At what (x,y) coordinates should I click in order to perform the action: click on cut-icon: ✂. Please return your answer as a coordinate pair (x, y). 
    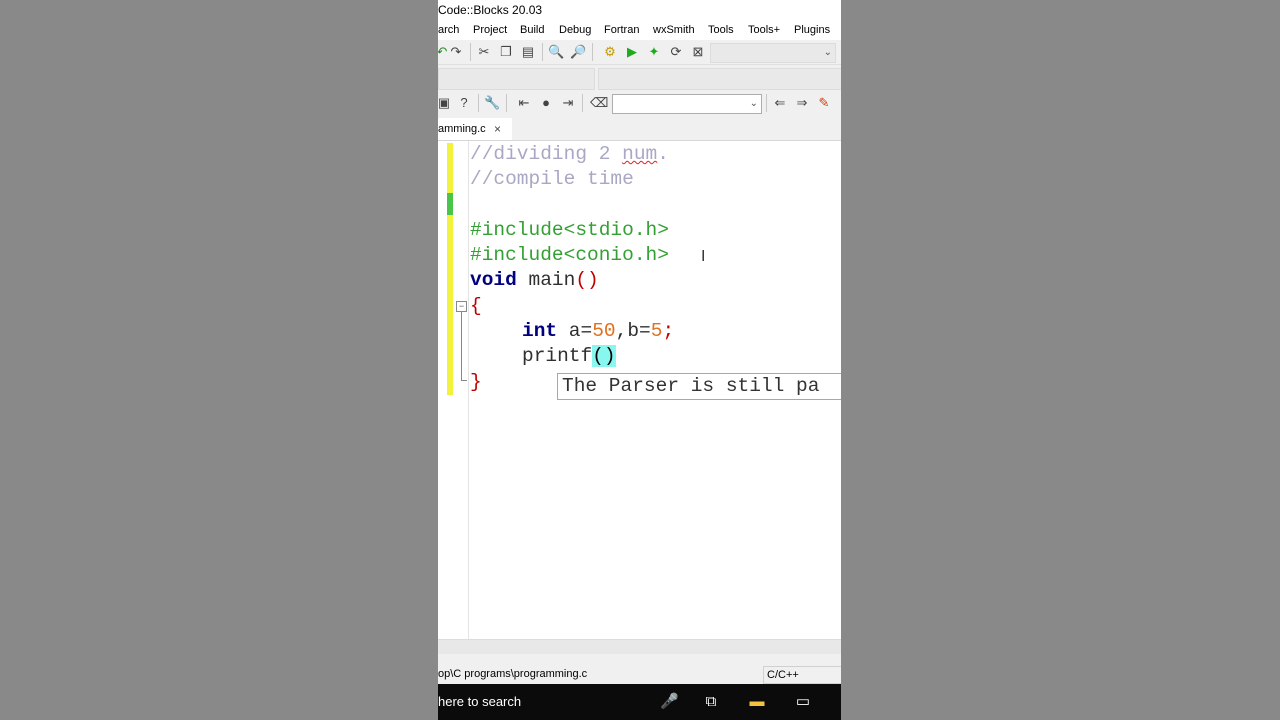
    Looking at the image, I should click on (484, 52).